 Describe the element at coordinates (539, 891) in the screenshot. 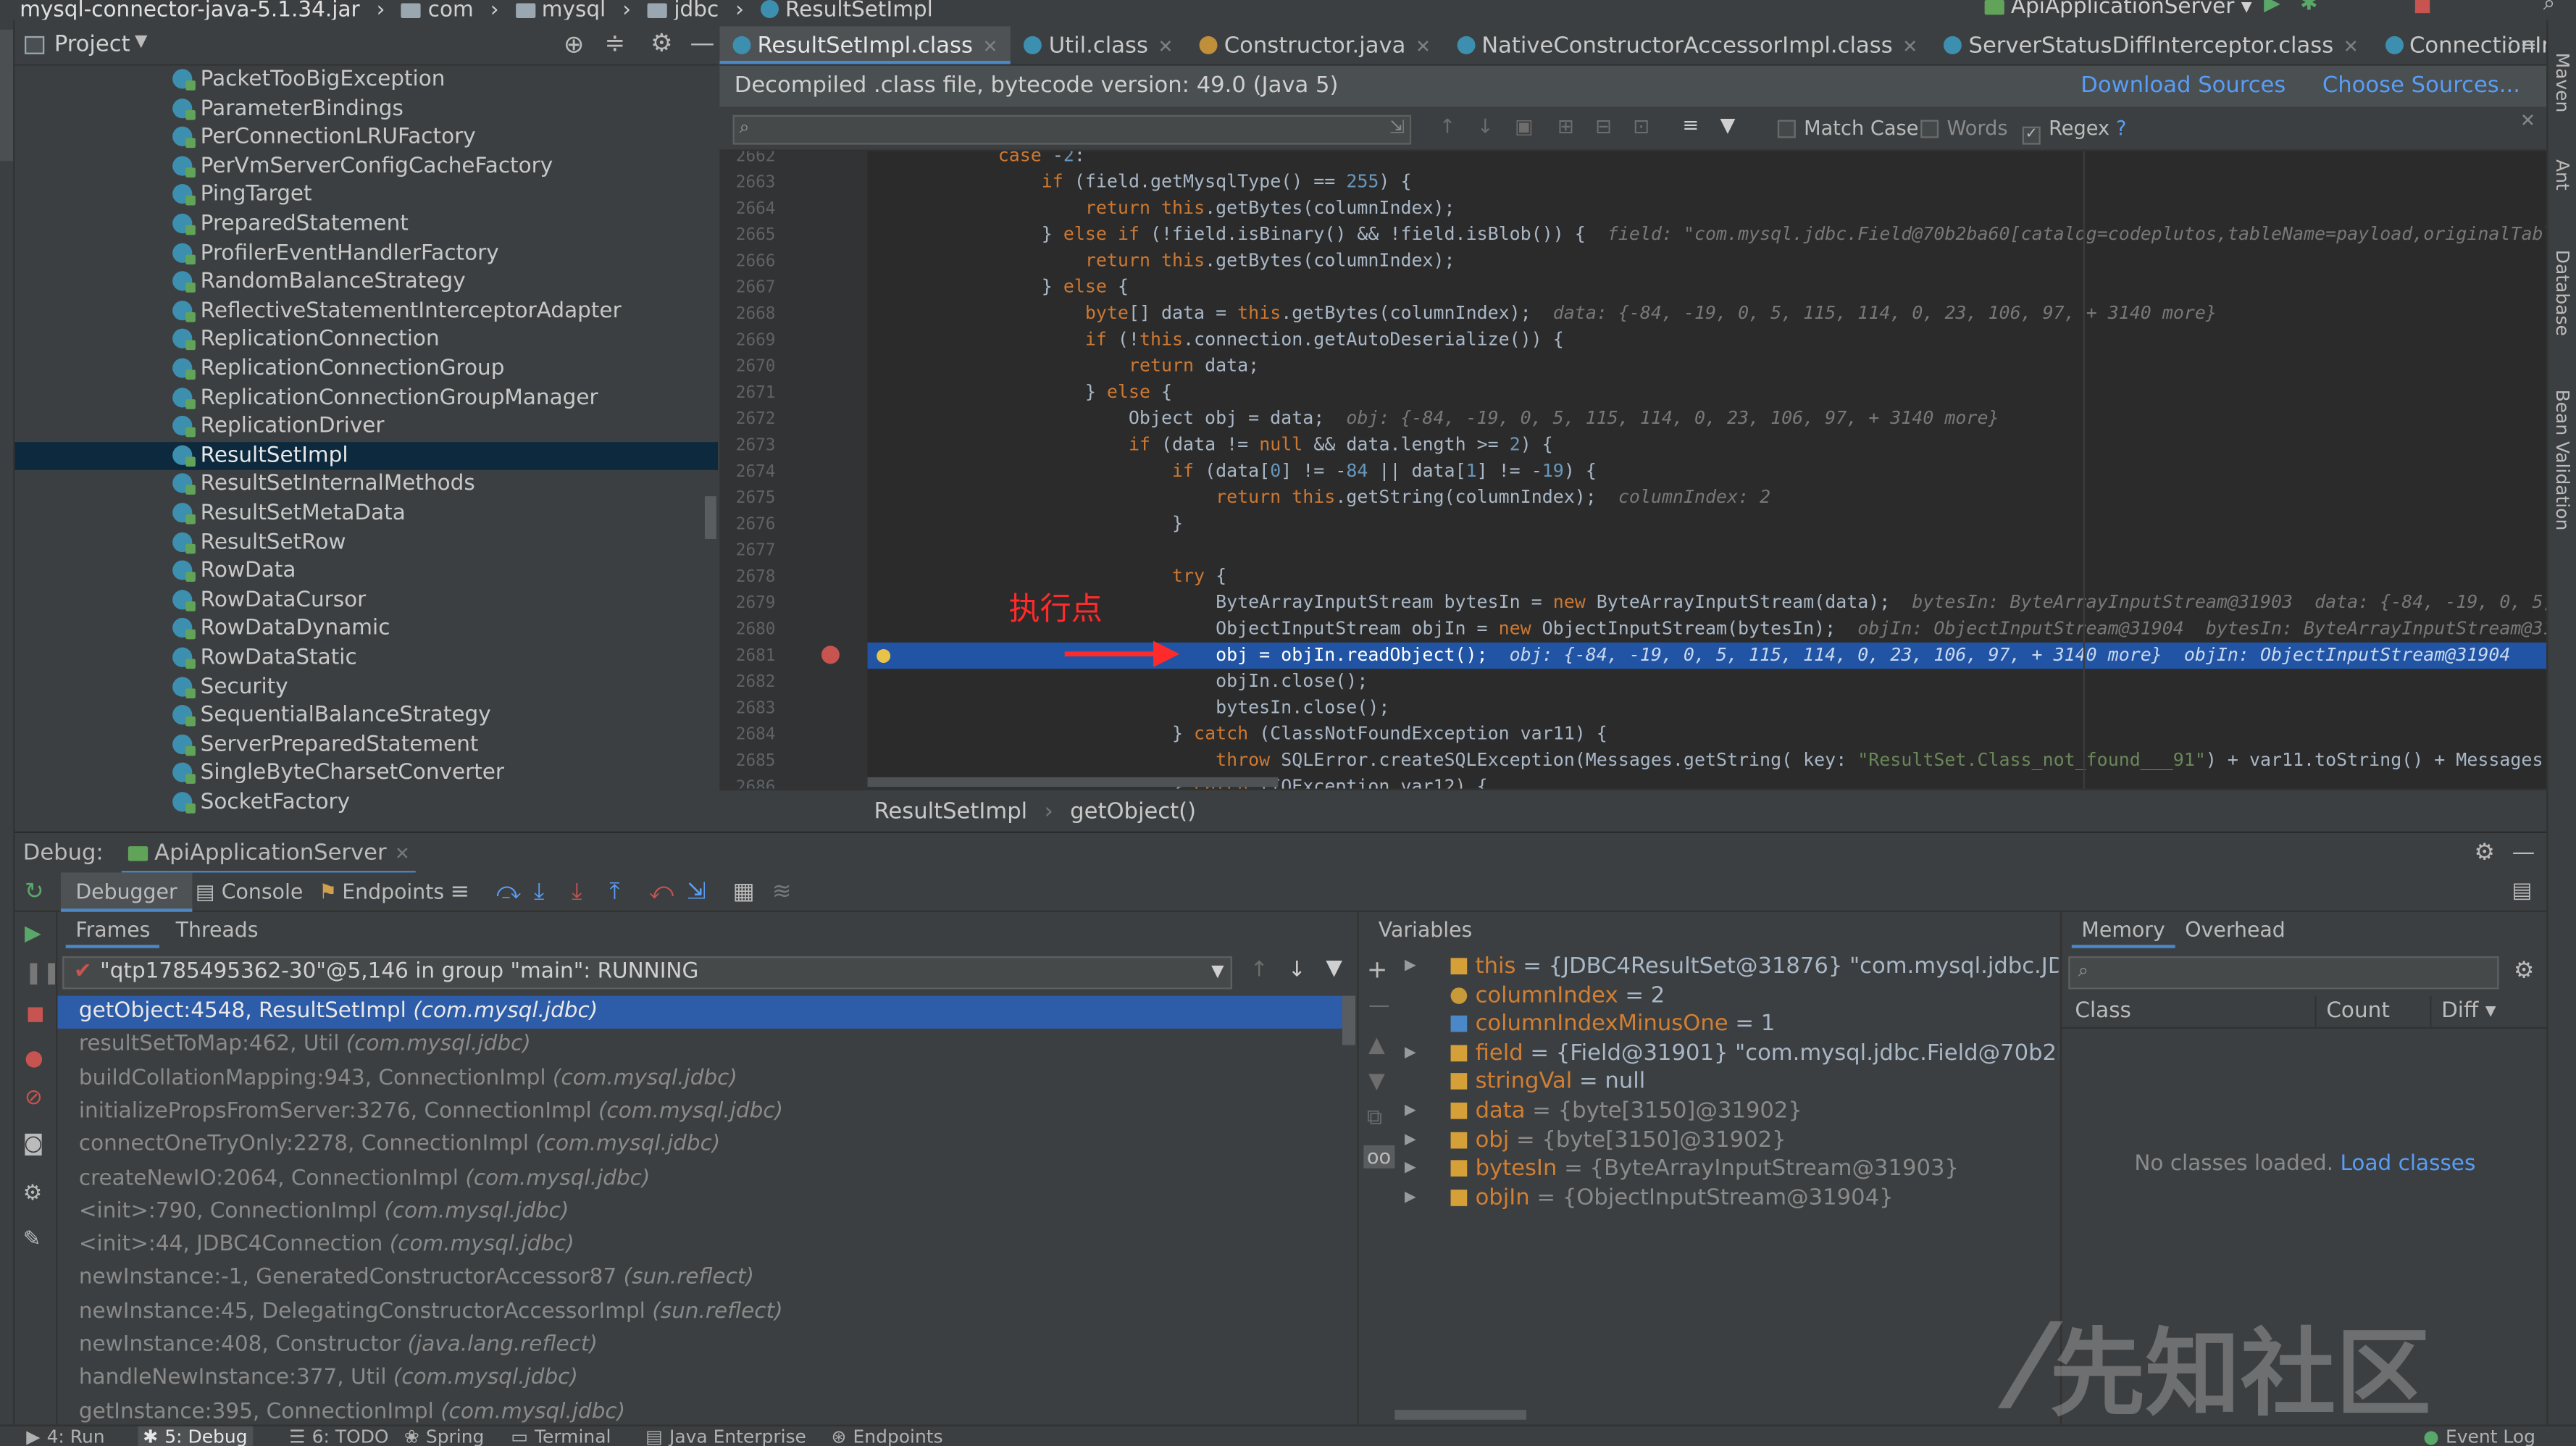

I see `step-into-icon: ⤓` at that location.